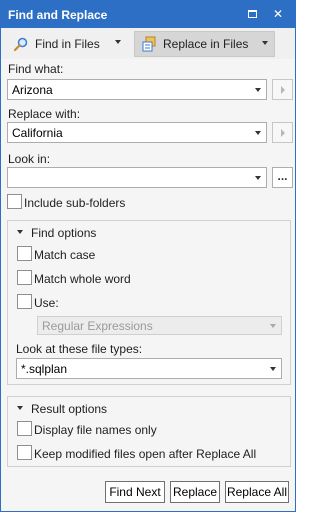 The width and height of the screenshot is (320, 512). Describe the element at coordinates (82, 279) in the screenshot. I see `match-whole-word-label: Match whole word` at that location.